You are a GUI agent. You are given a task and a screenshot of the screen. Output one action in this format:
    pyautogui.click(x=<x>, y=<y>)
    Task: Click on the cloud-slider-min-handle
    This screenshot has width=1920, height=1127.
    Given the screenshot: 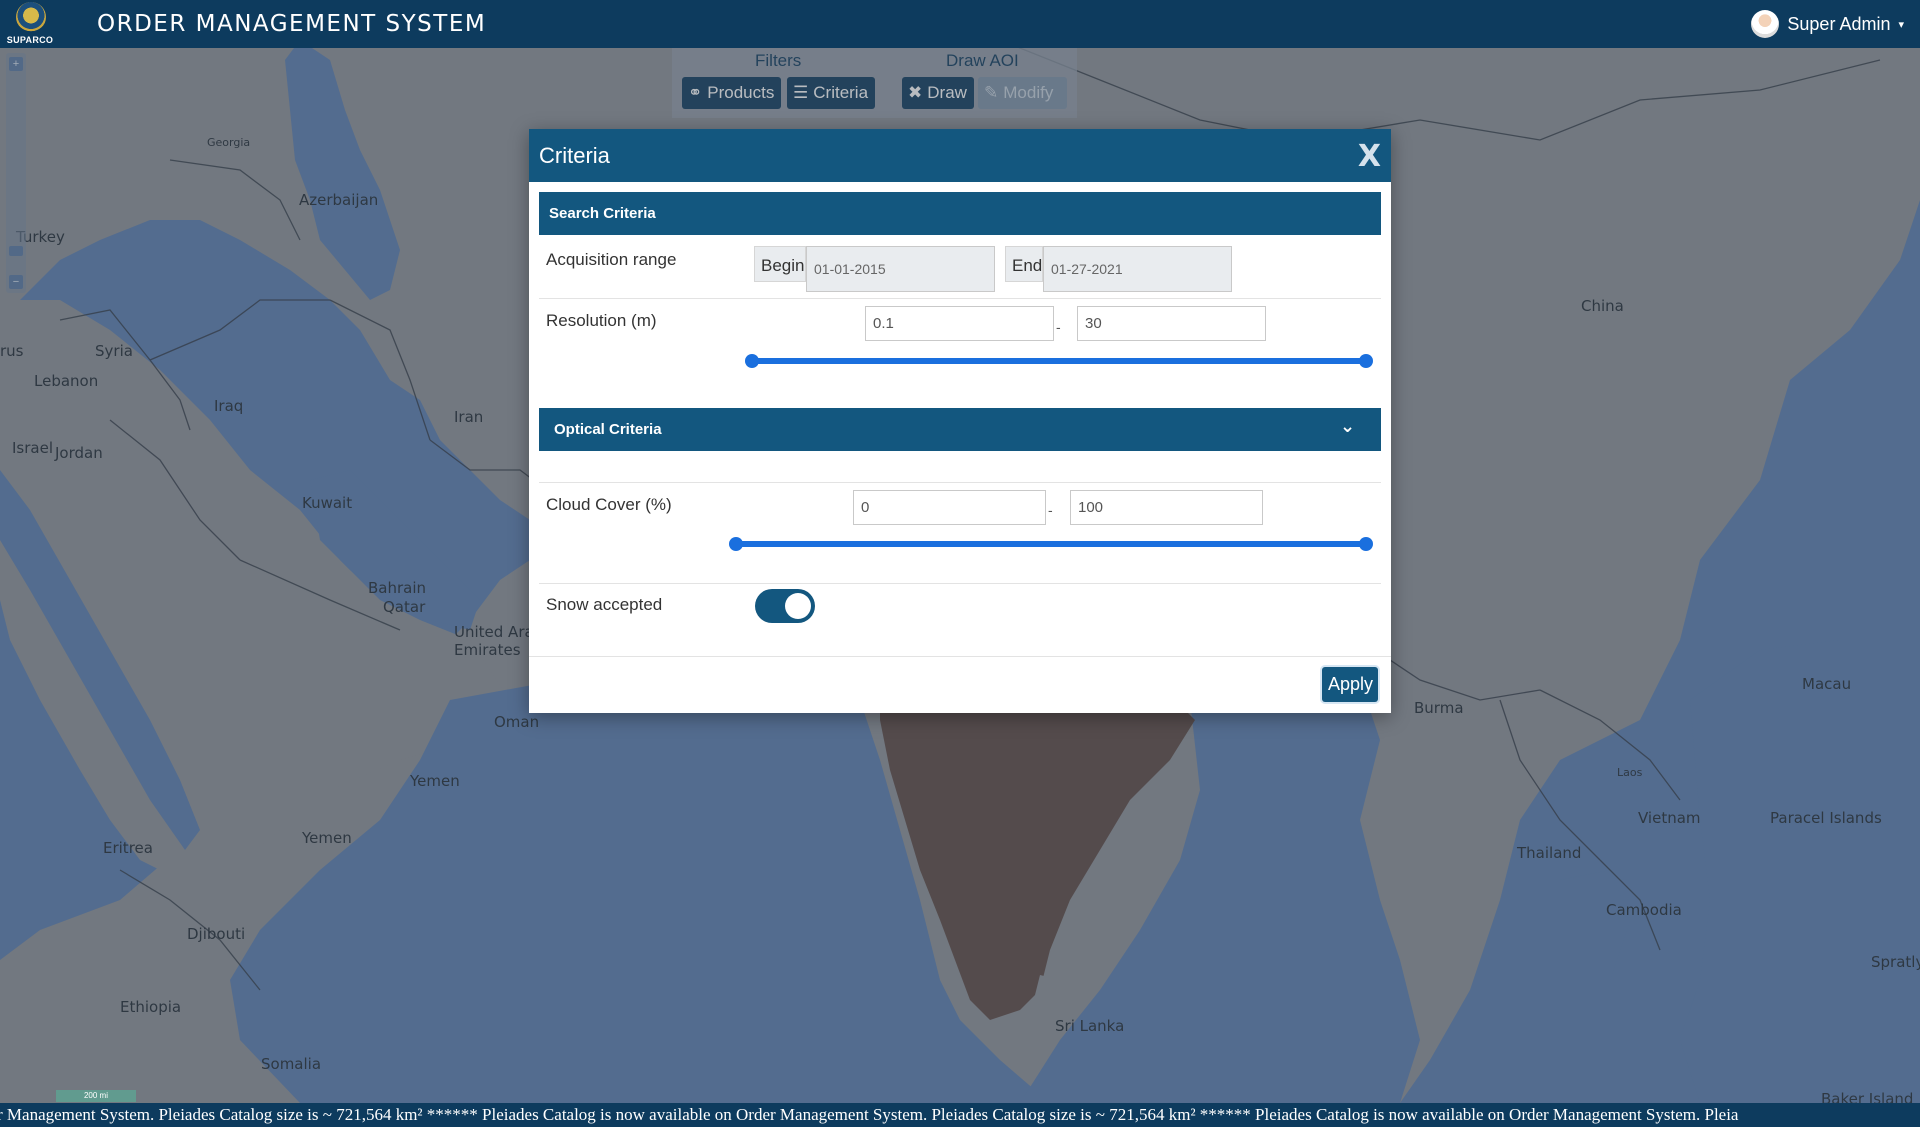 What is the action you would take?
    pyautogui.click(x=736, y=544)
    